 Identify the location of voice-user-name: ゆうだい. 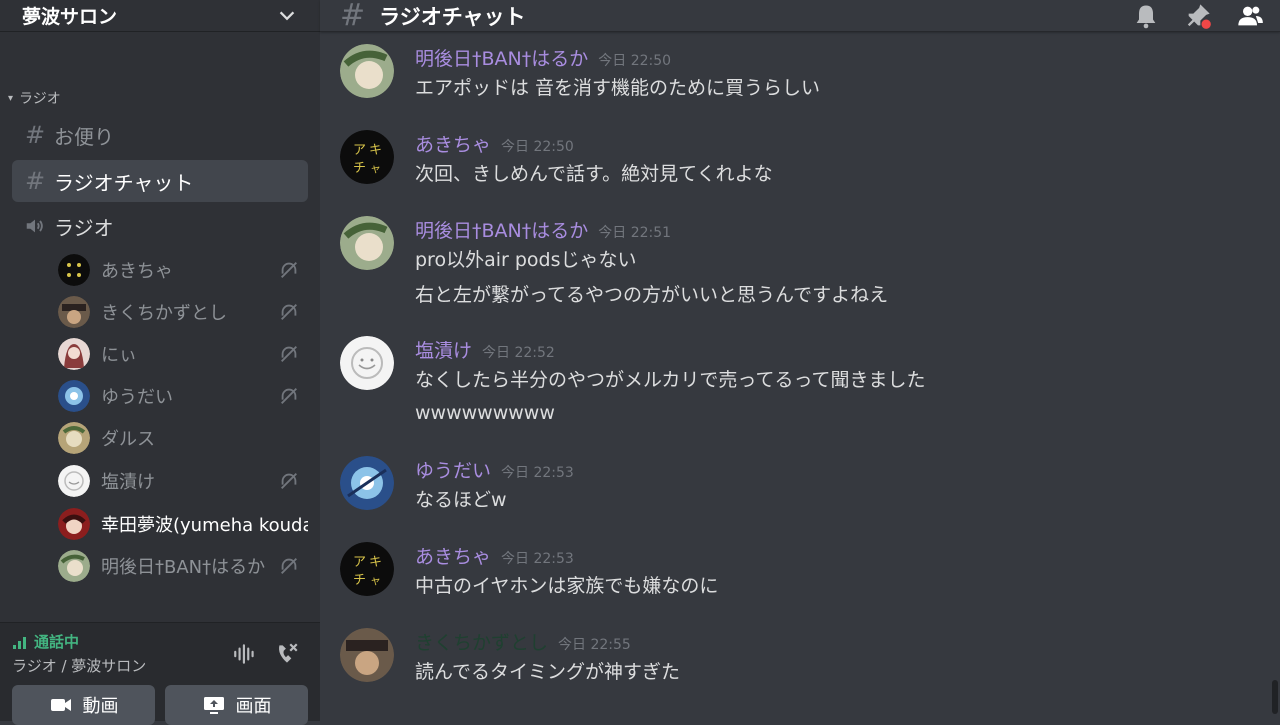
(137, 397).